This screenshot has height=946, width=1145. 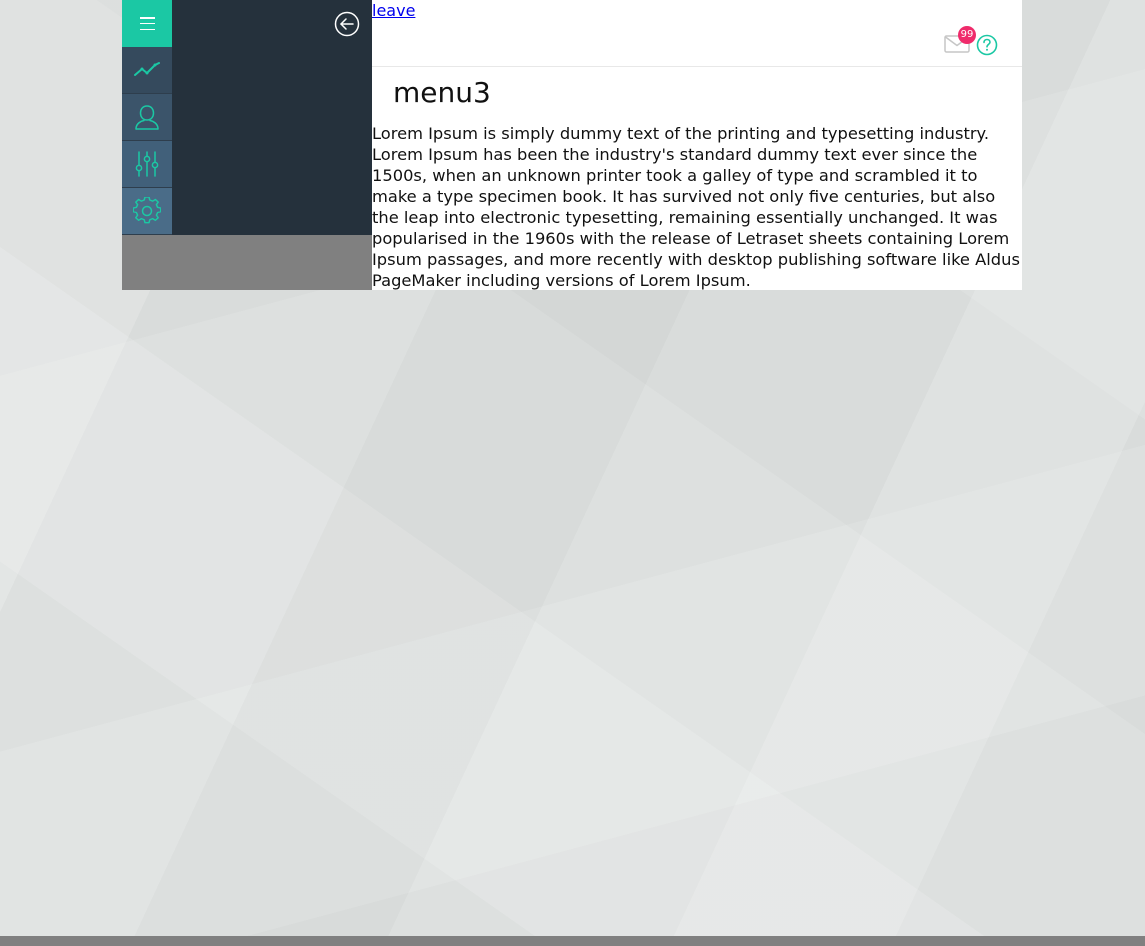 I want to click on notification-badge: 99, so click(x=967, y=35).